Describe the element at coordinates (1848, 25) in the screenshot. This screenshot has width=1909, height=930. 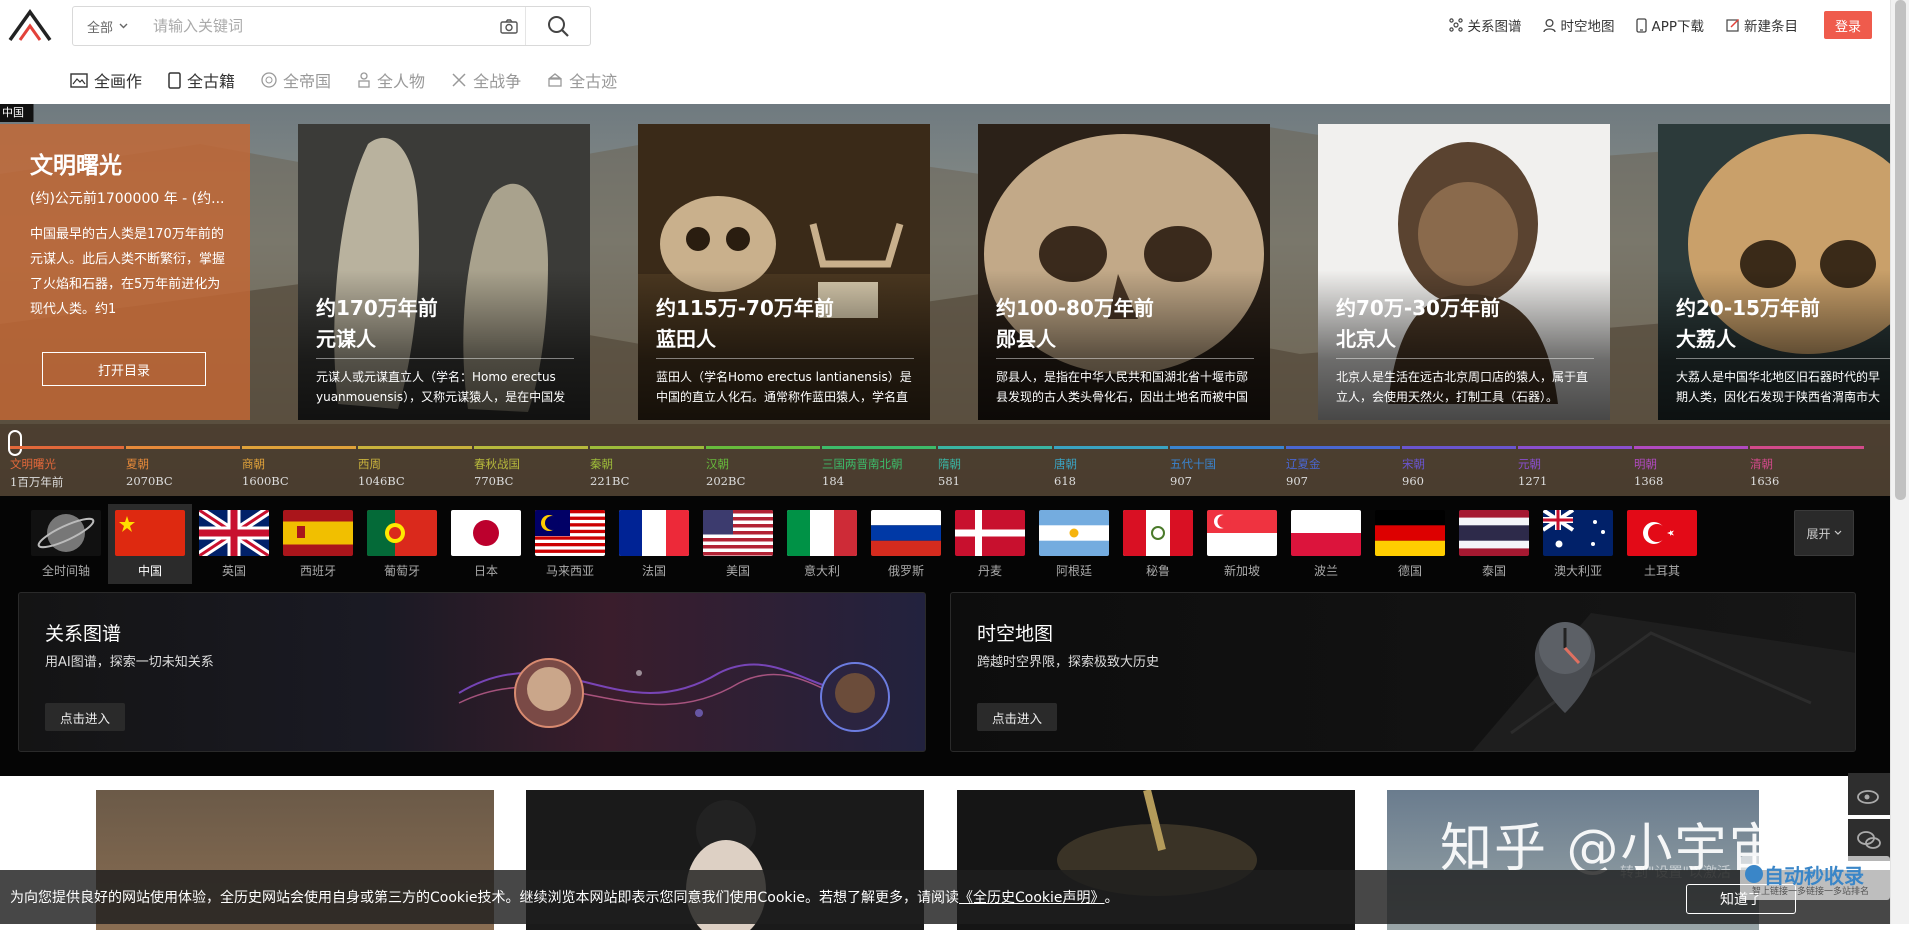
I see `login-button: 登录` at that location.